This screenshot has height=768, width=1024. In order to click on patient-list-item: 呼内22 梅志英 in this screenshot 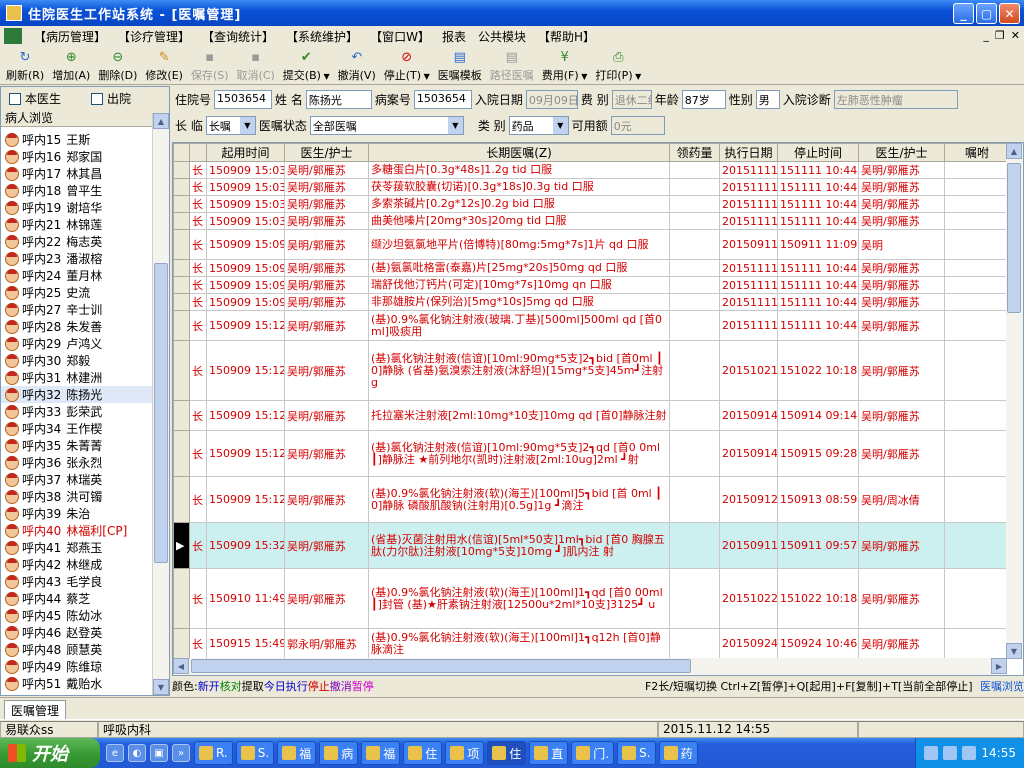, I will do `click(76, 241)`.